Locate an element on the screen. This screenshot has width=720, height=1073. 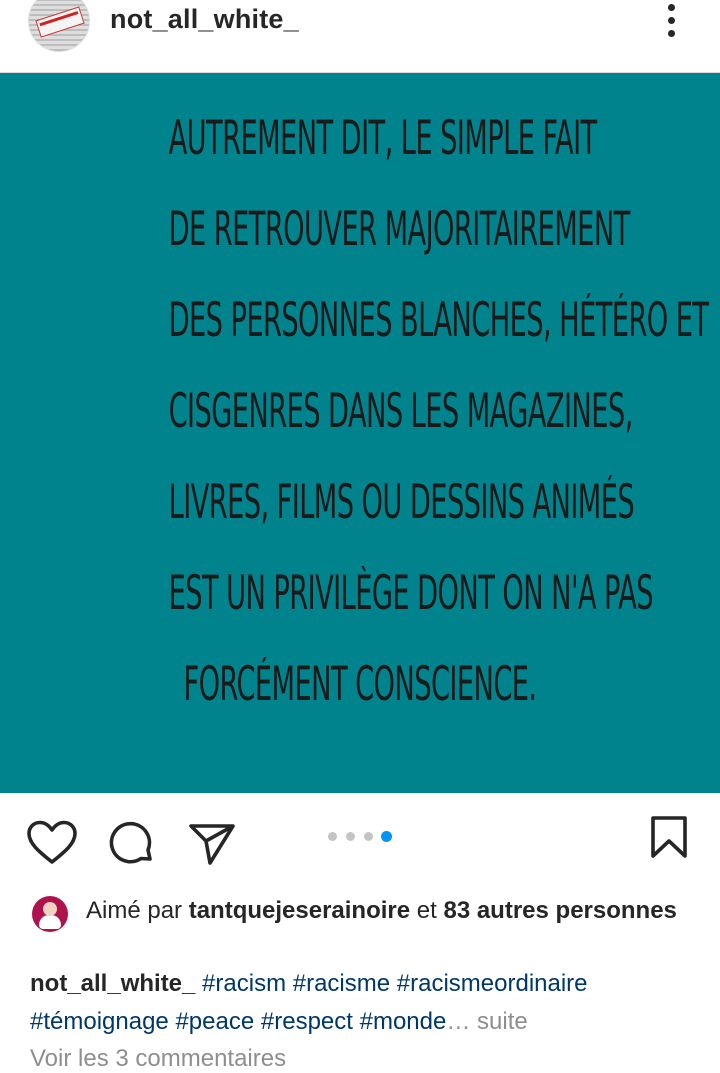
hashtag: #respect is located at coordinates (307, 1021).